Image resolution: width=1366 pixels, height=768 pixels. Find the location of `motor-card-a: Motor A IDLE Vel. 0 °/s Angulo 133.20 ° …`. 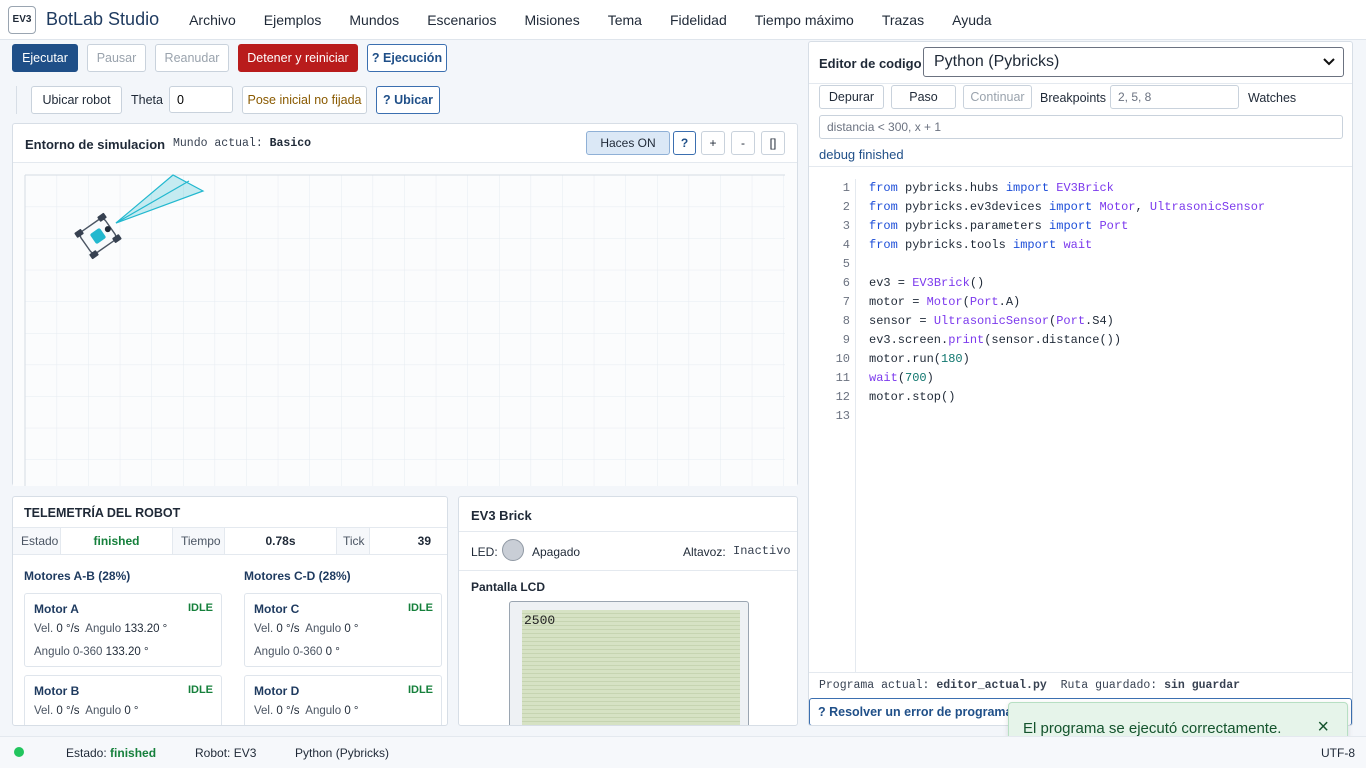

motor-card-a: Motor A IDLE Vel. 0 °/s Angulo 133.20 ° … is located at coordinates (123, 630).